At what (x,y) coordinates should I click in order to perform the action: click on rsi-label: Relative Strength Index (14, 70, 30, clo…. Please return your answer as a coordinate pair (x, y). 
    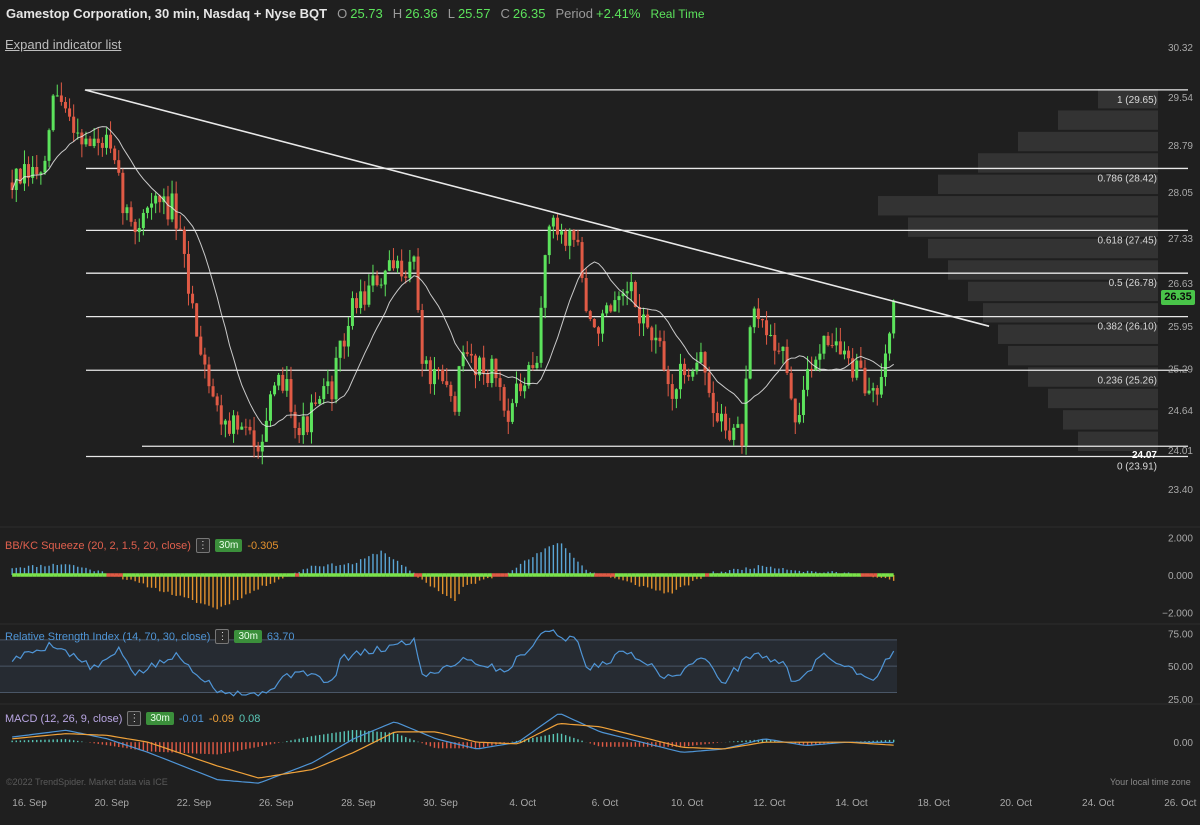
    Looking at the image, I should click on (107, 637).